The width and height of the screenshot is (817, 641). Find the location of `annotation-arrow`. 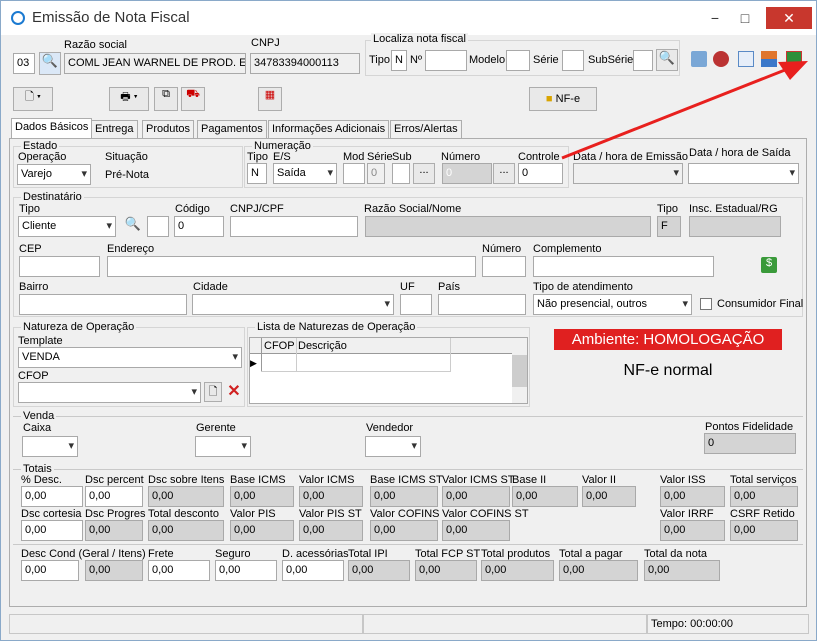

annotation-arrow is located at coordinates (684, 110).